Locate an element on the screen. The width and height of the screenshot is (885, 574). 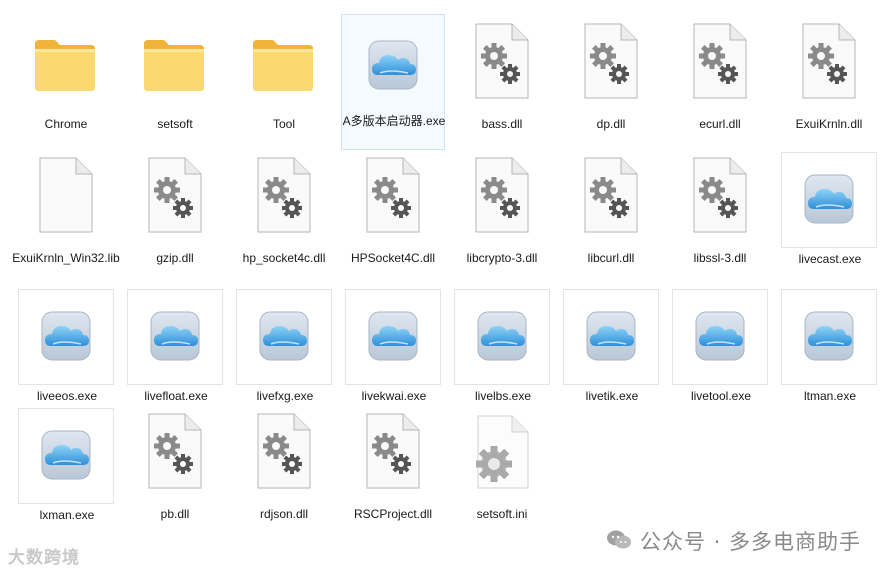
file-name: Chrome is located at coordinates (66, 124).